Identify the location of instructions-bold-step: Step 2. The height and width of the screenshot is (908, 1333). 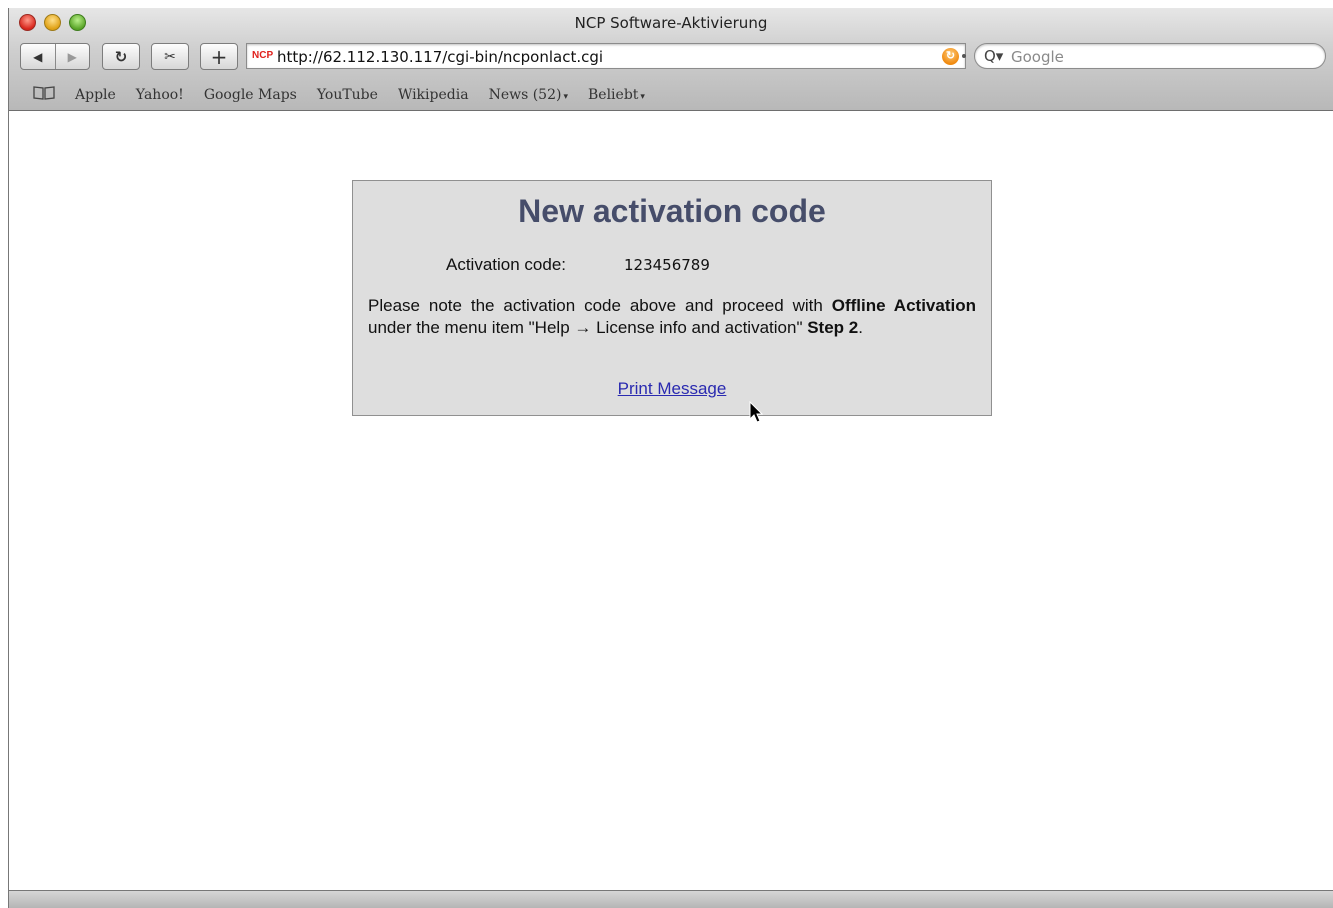
(833, 327).